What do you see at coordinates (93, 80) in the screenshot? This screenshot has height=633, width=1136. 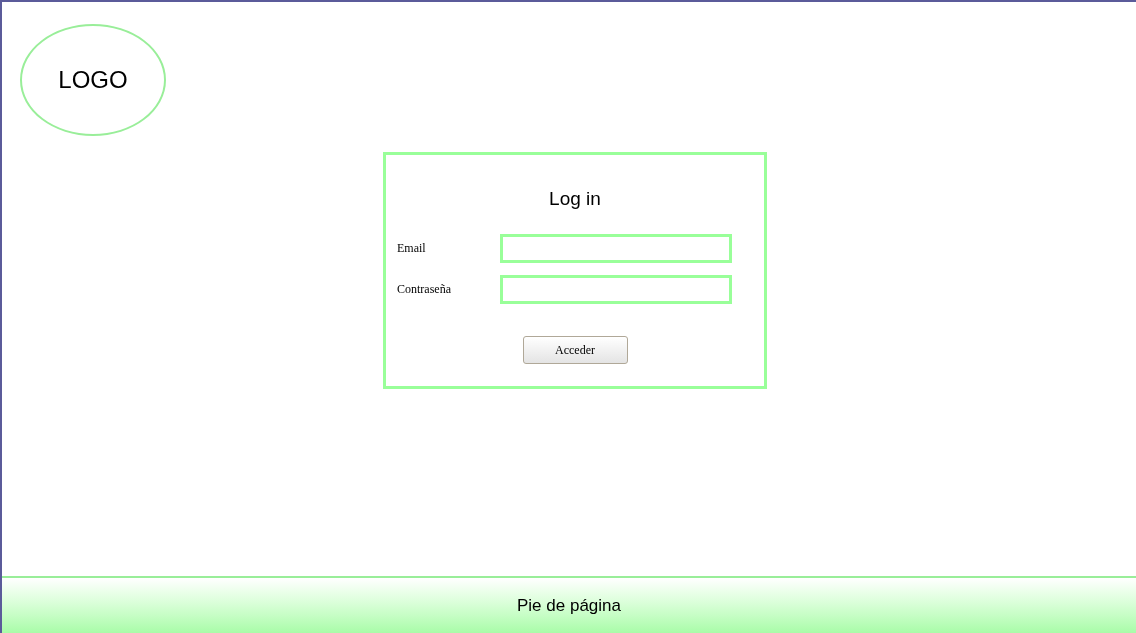 I see `logo: LOGO` at bounding box center [93, 80].